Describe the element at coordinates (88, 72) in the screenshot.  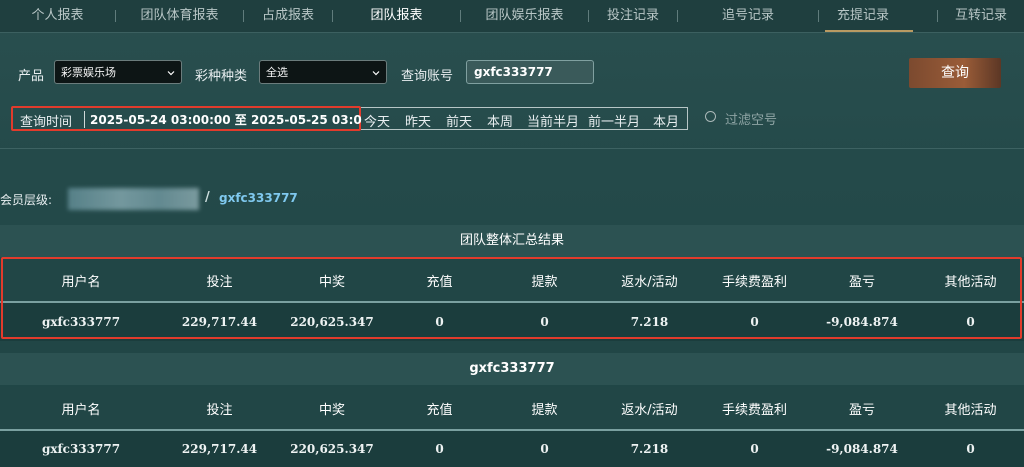
I see `product-select-value: 彩票娱乐场` at that location.